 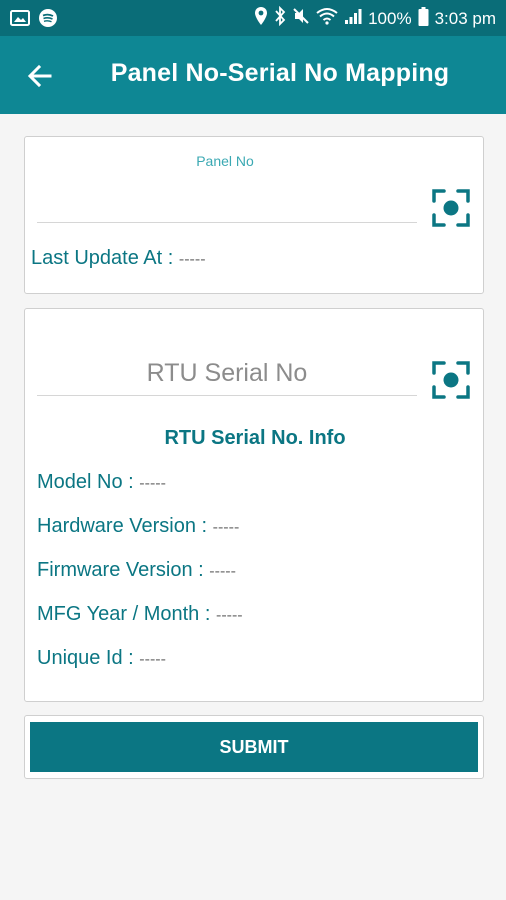 I want to click on submit-card: SUBMIT, so click(x=254, y=747).